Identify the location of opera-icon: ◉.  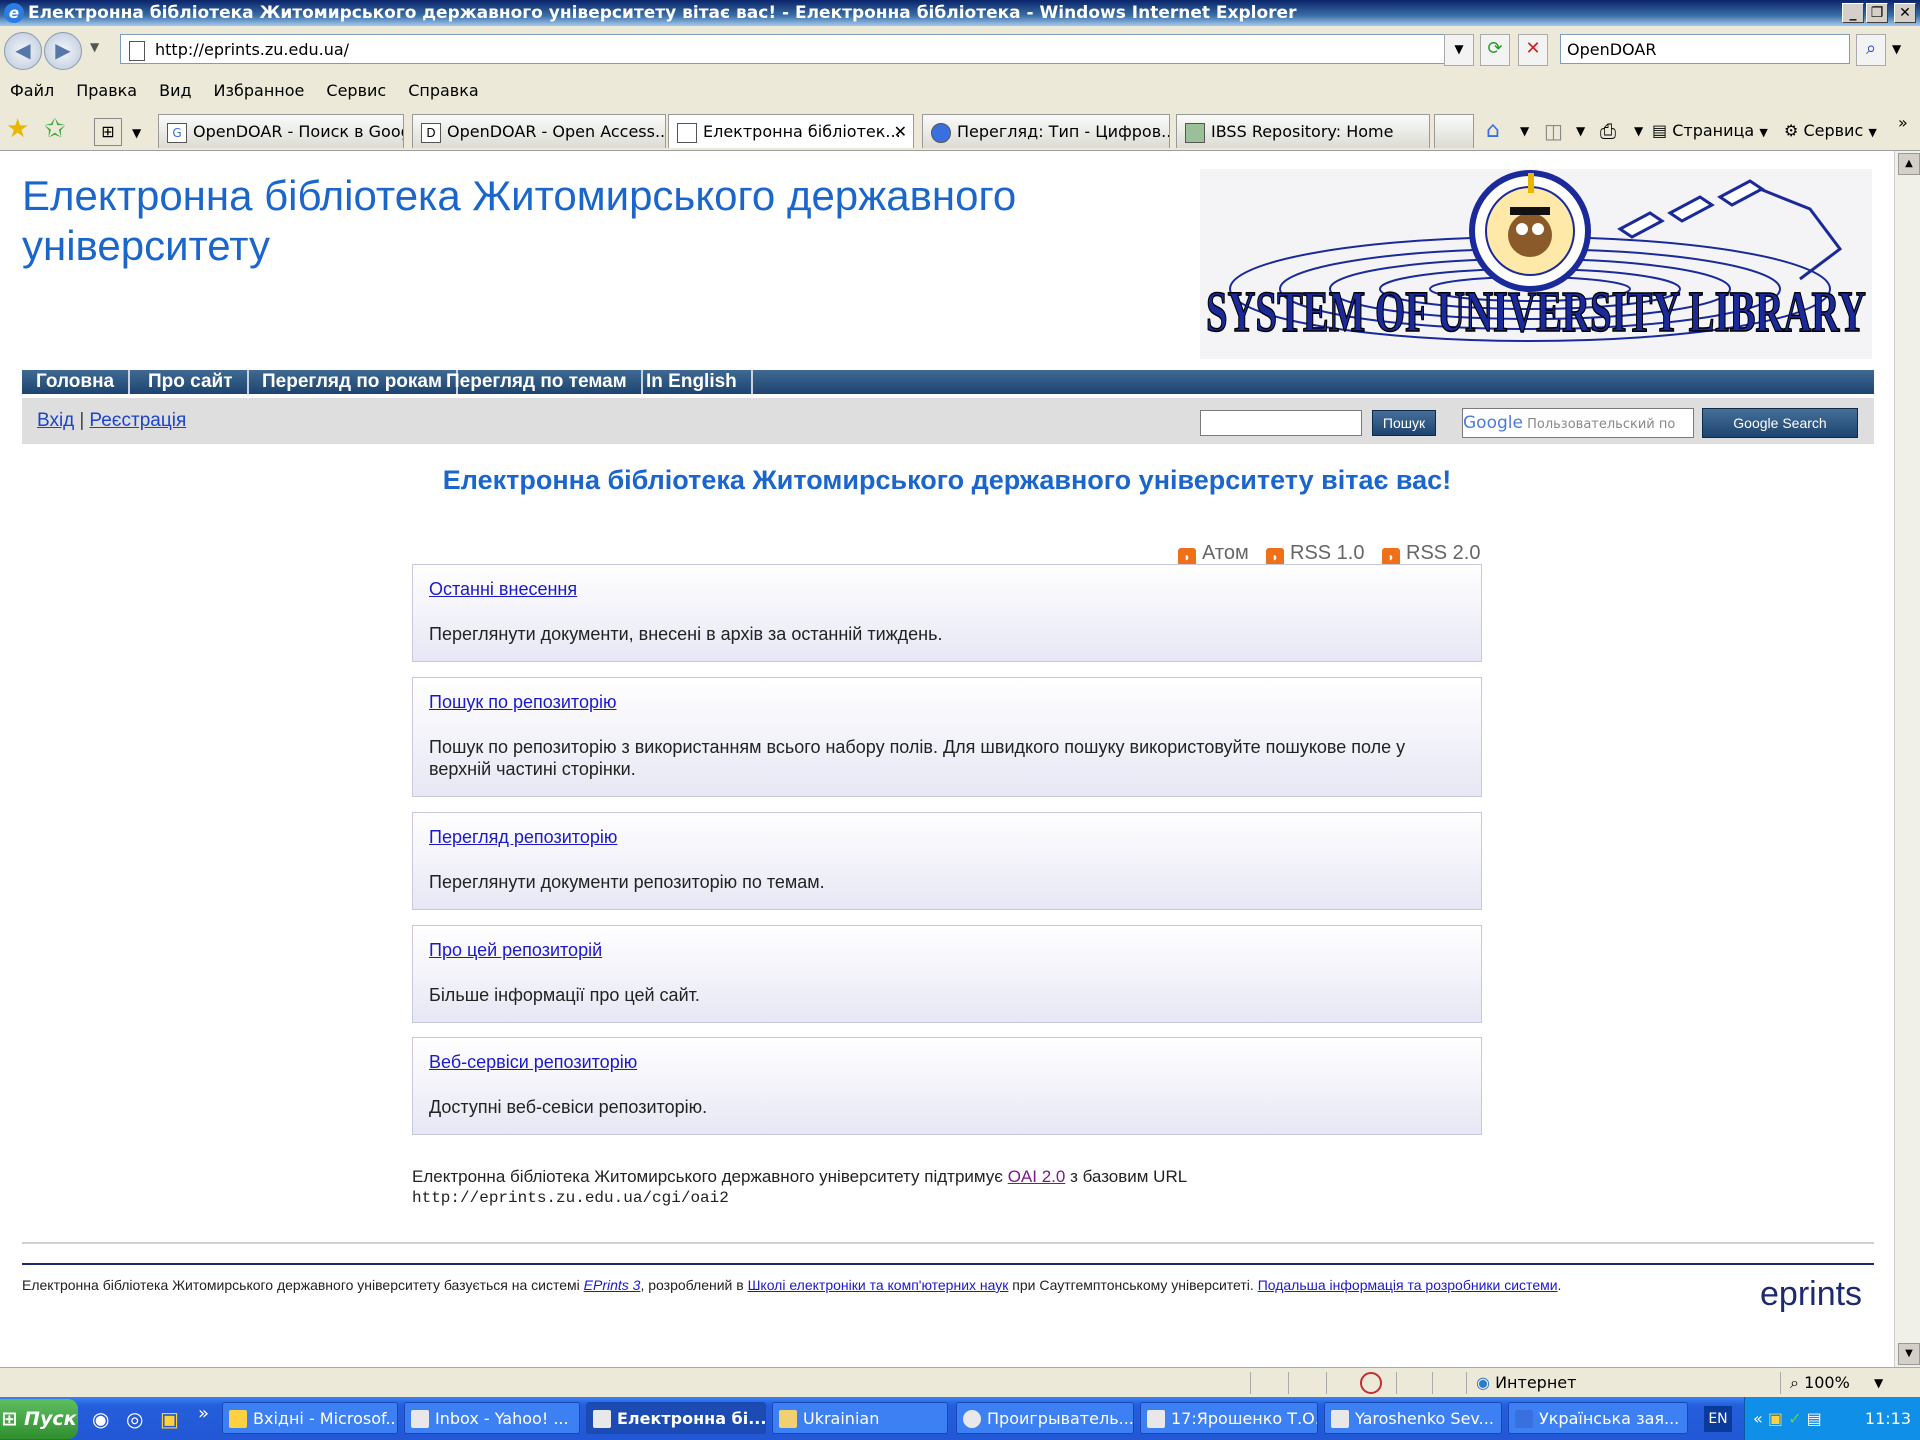
(100, 1419).